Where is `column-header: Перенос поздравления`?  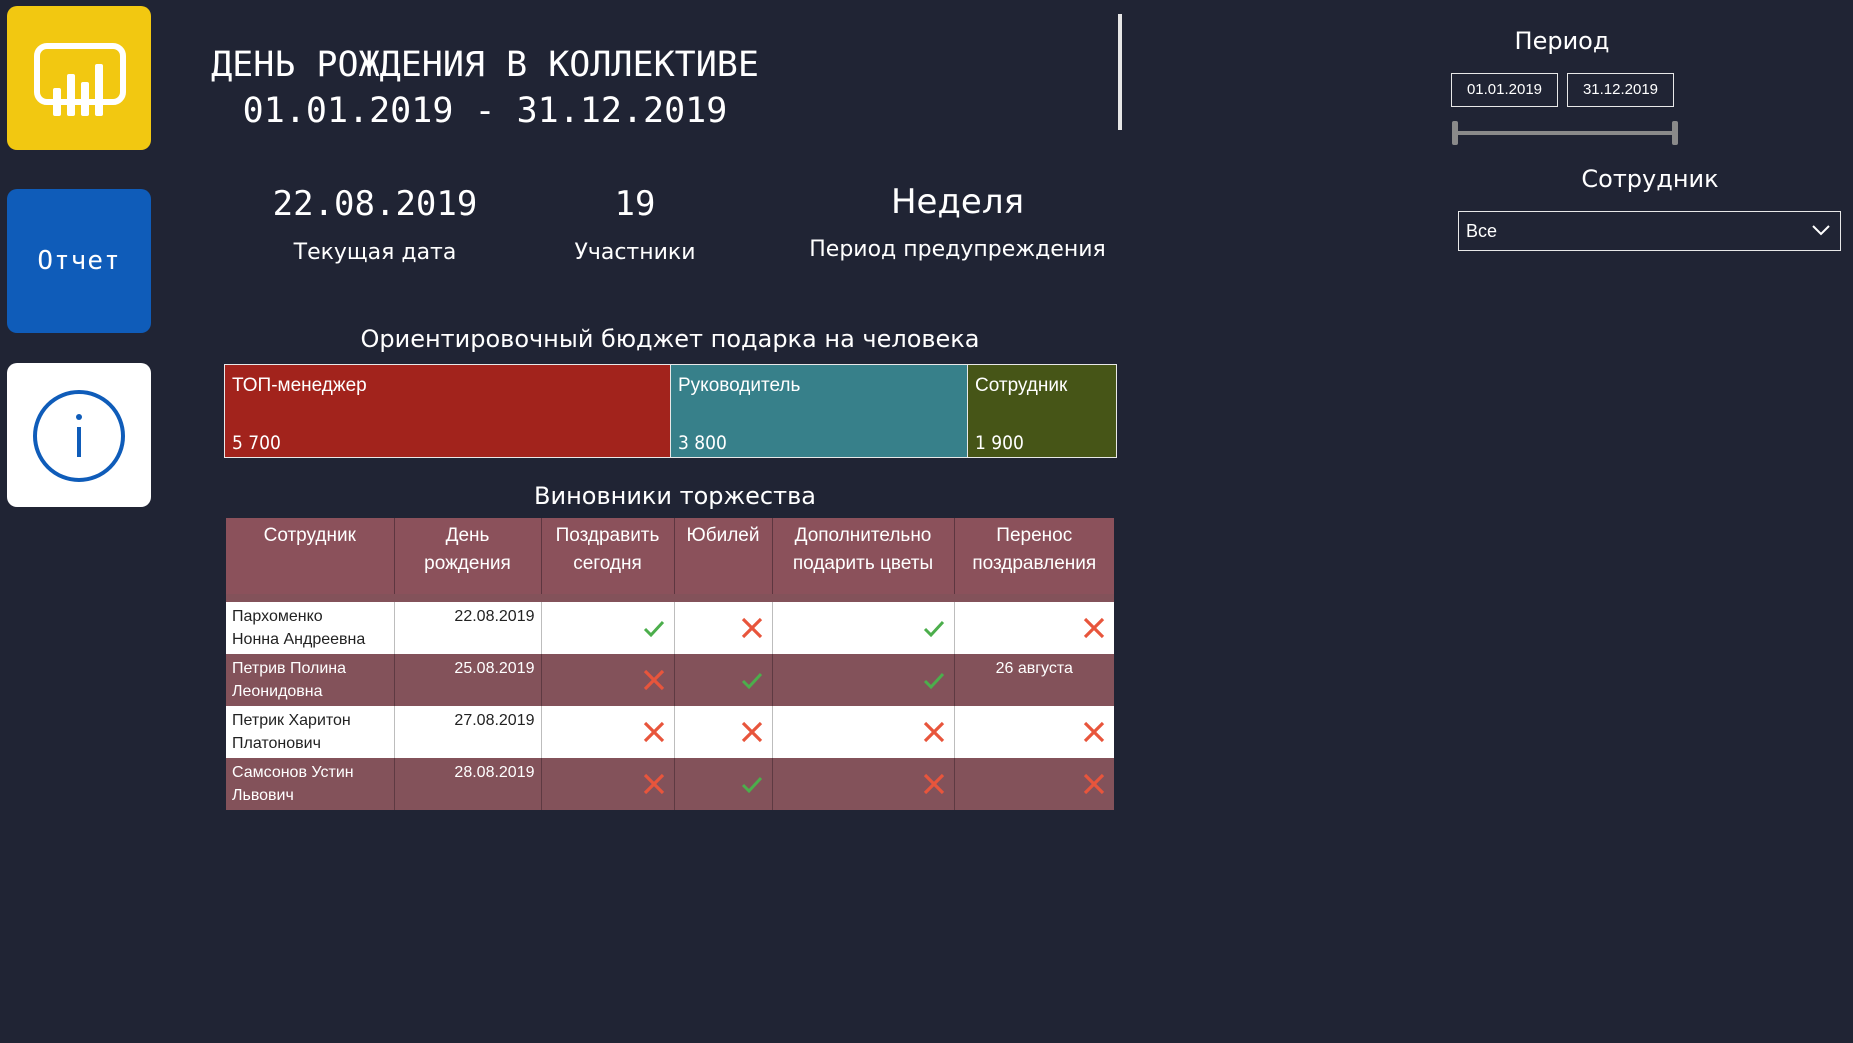
column-header: Перенос поздравления is located at coordinates (1034, 556).